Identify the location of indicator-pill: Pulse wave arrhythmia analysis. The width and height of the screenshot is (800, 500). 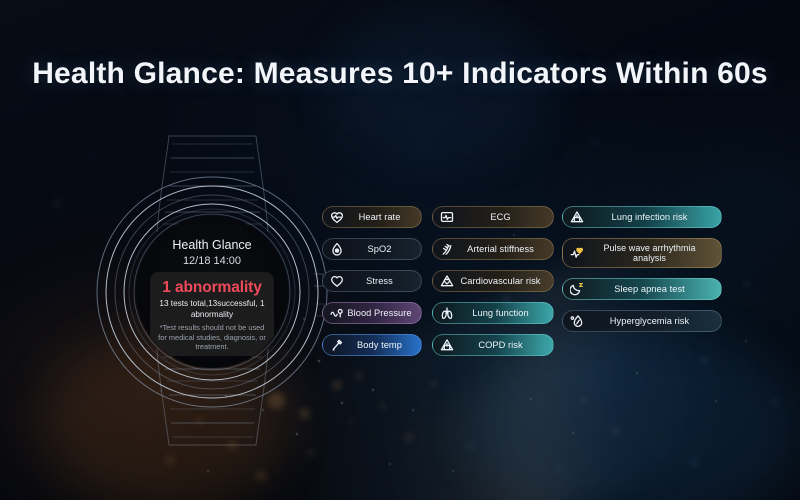
(642, 253).